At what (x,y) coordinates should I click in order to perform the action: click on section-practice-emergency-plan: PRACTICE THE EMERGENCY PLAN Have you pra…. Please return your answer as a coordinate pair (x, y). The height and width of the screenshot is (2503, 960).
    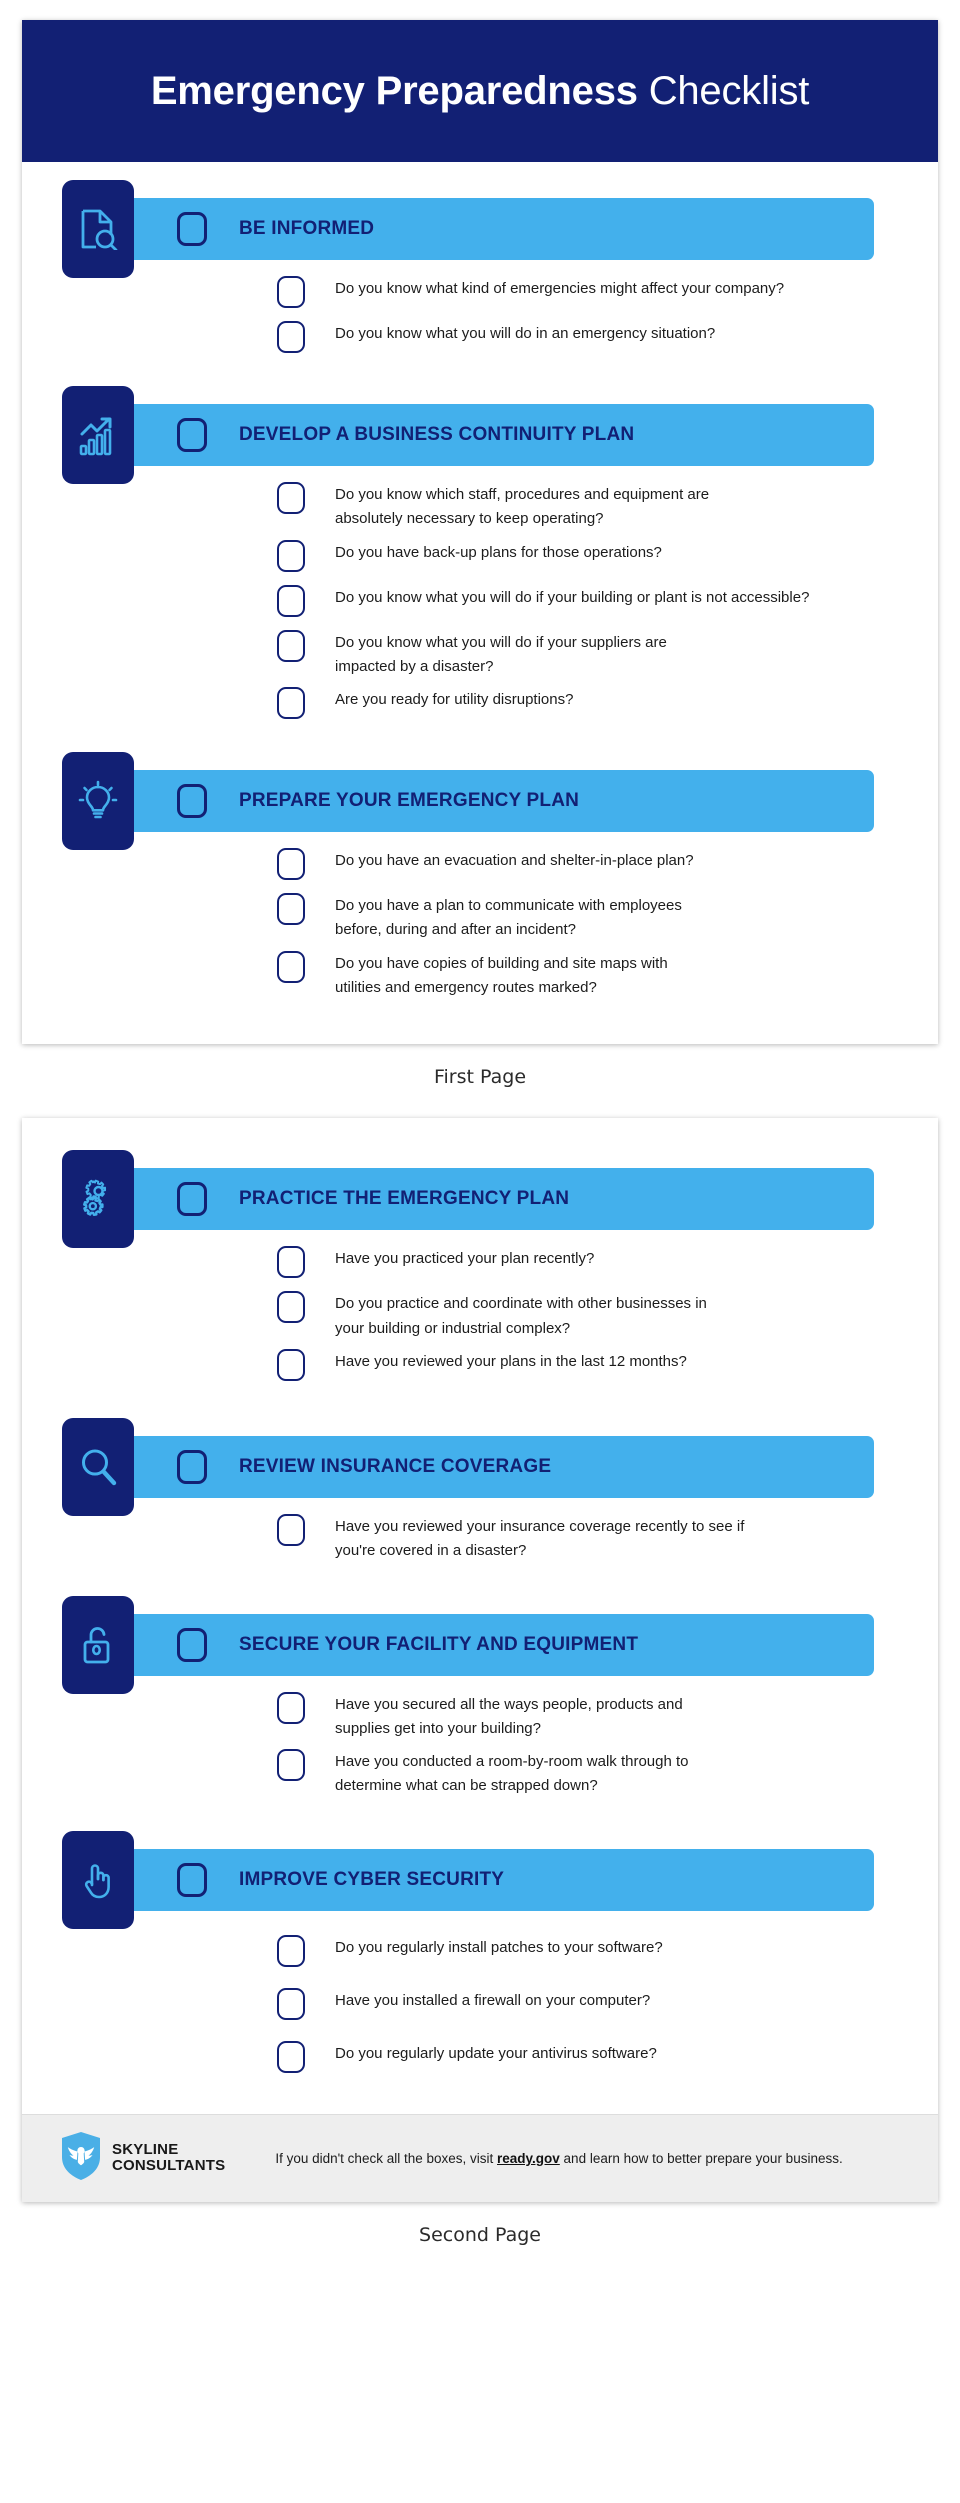
    Looking at the image, I should click on (480, 1268).